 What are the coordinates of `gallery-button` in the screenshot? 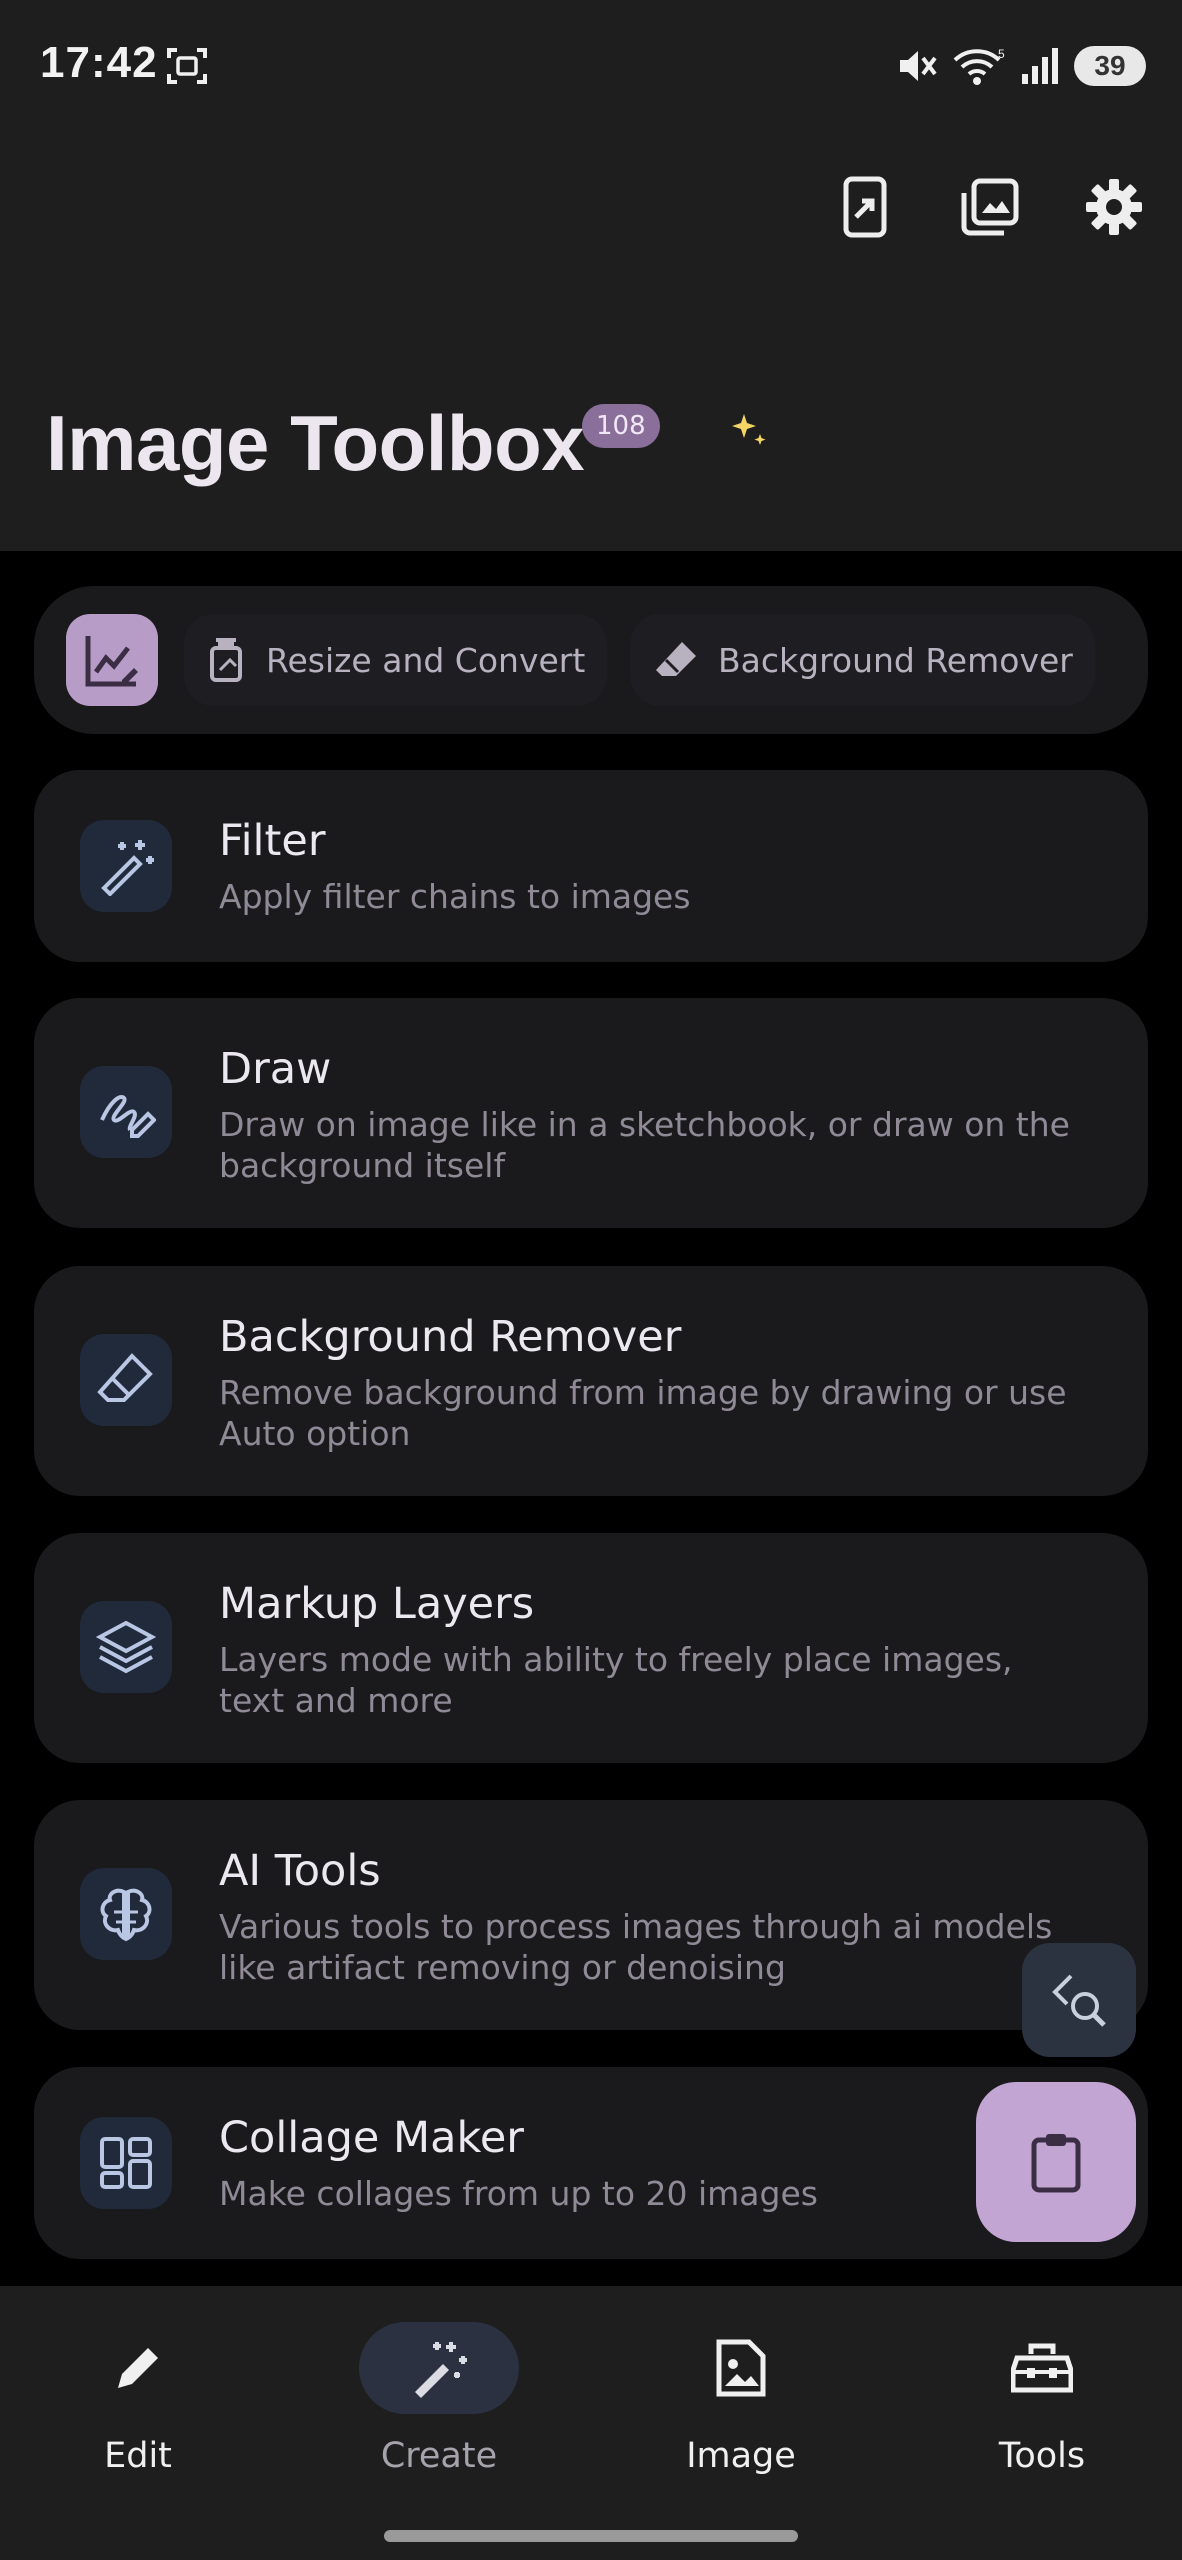 It's located at (990, 207).